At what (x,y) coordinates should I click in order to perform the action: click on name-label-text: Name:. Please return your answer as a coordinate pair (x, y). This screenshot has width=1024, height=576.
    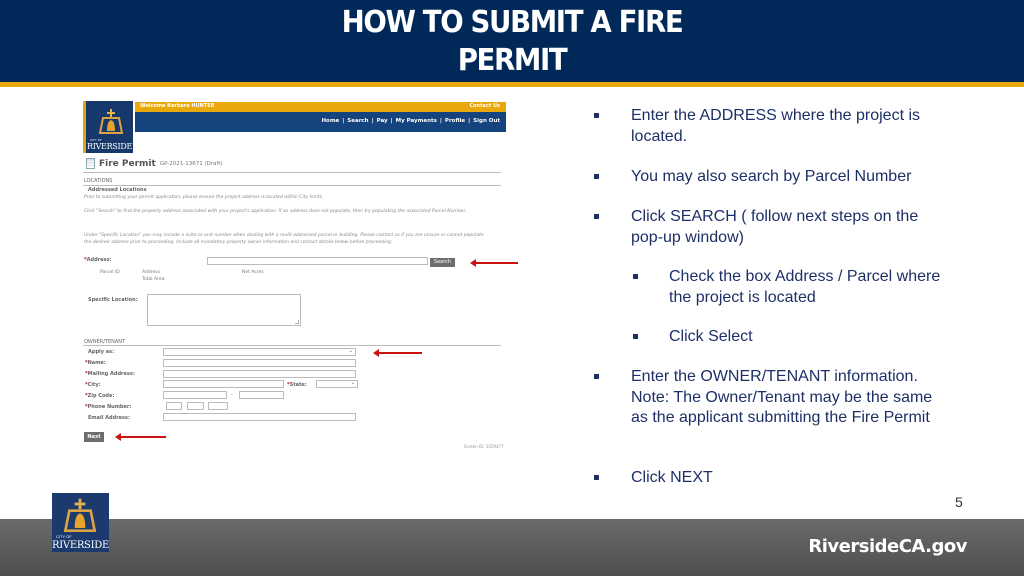
    Looking at the image, I should click on (96, 363).